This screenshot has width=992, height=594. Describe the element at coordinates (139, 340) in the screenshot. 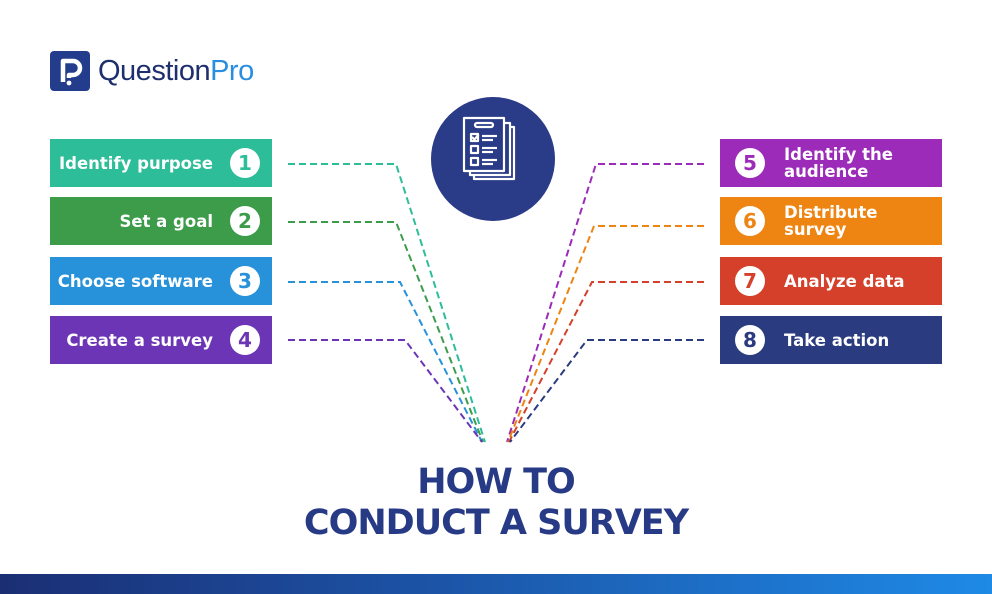

I see `step-label: Create a survey` at that location.